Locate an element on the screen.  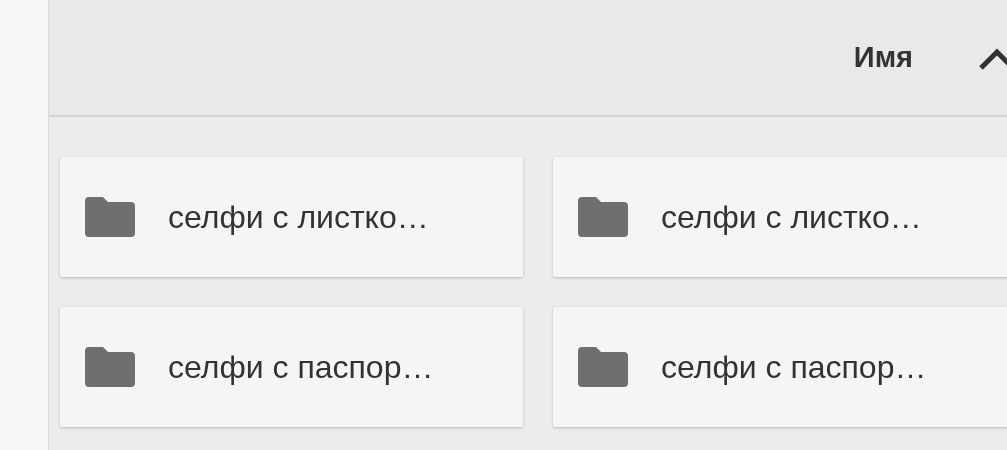
sort-label: Имя is located at coordinates (883, 57).